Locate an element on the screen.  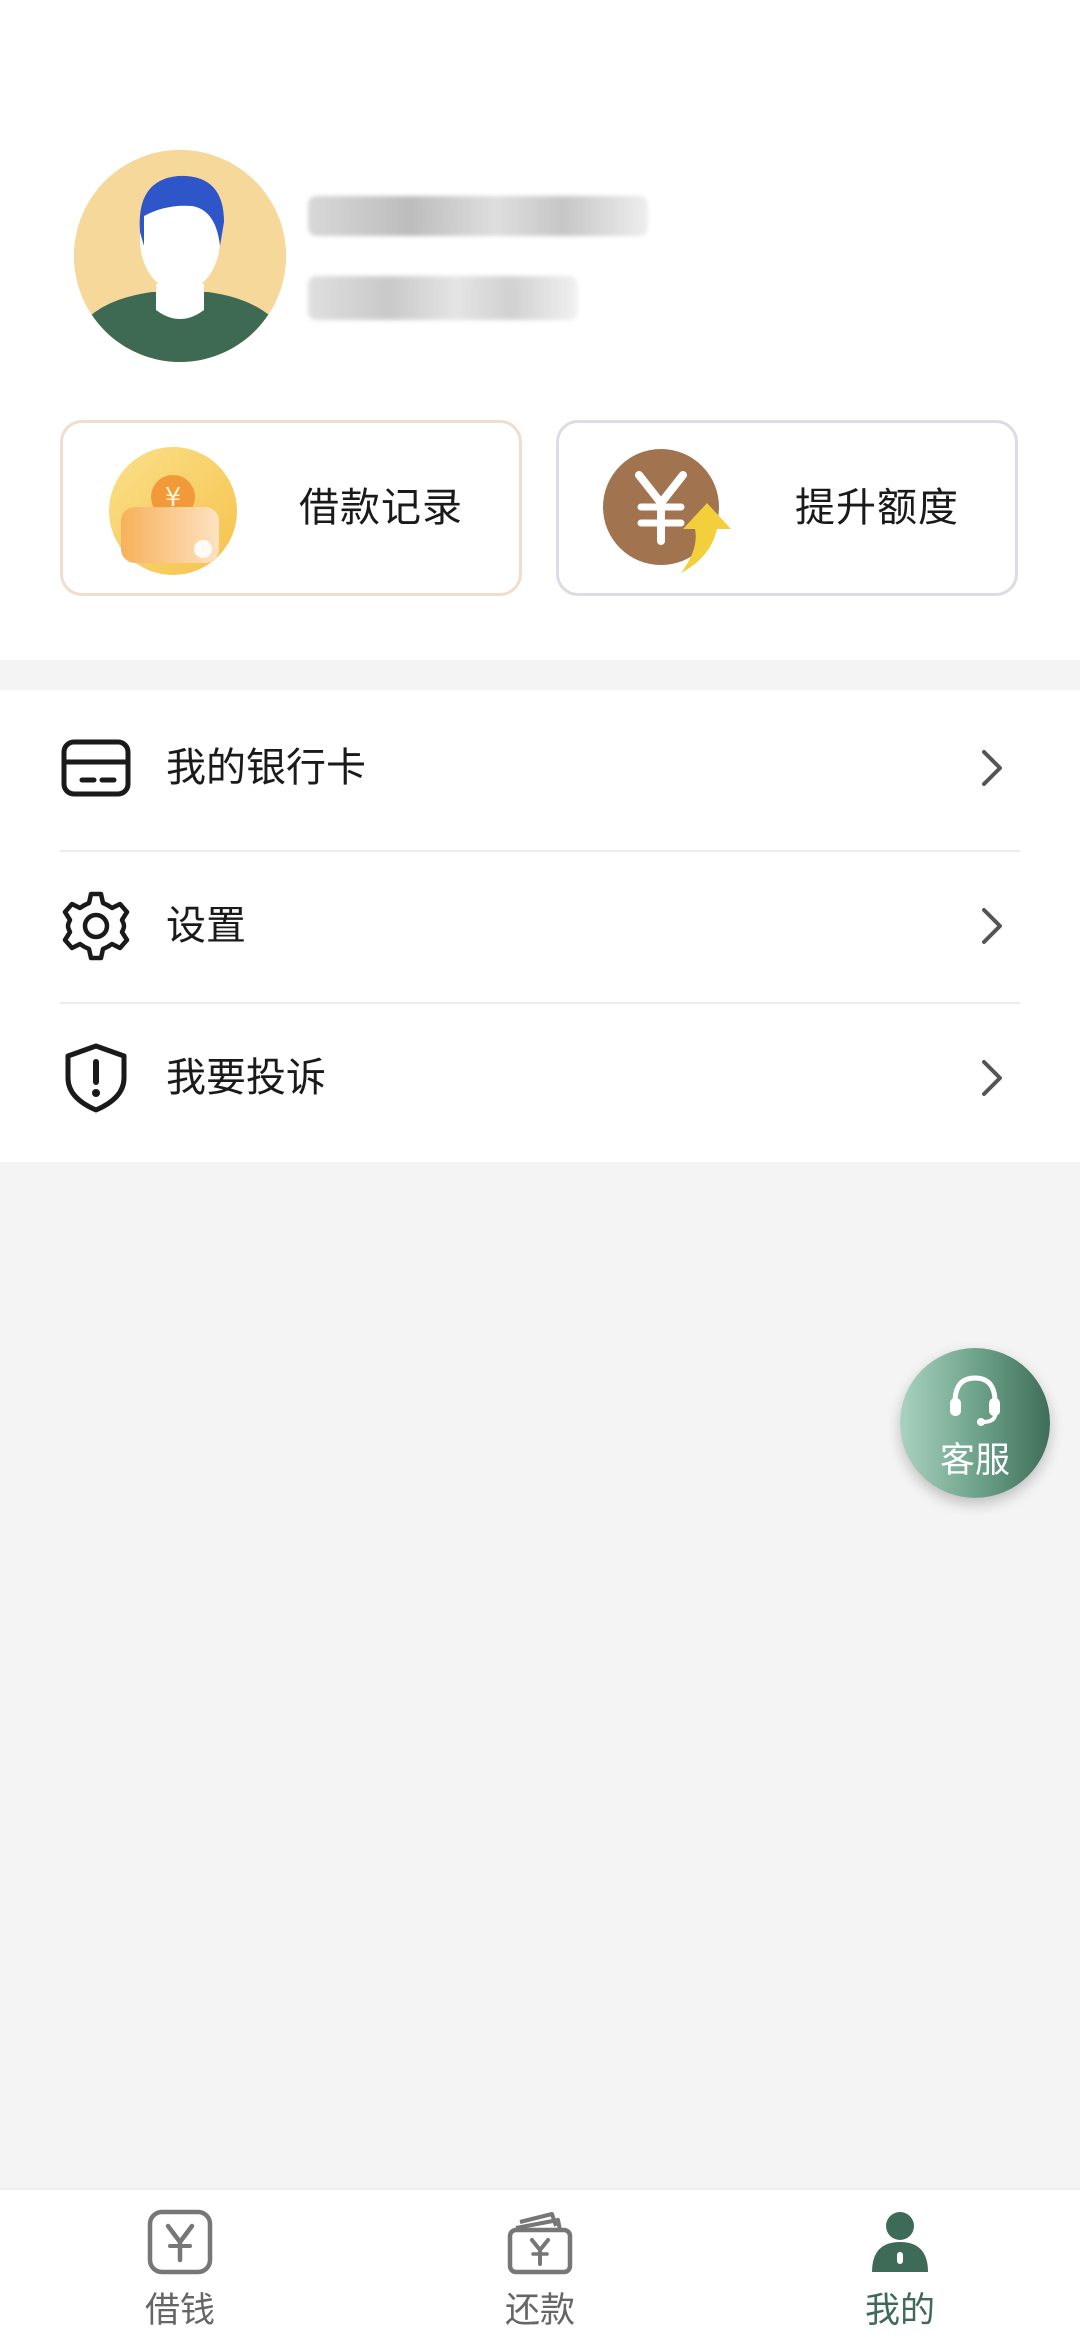
user-phone is located at coordinates (443, 298).